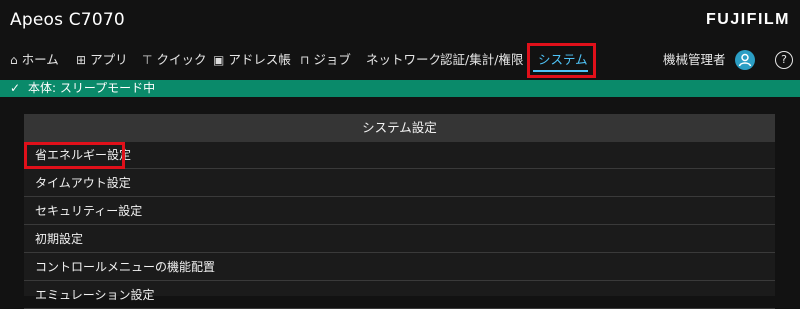 This screenshot has height=309, width=800. Describe the element at coordinates (59, 239) in the screenshot. I see `settings-row-label: 初期設定` at that location.